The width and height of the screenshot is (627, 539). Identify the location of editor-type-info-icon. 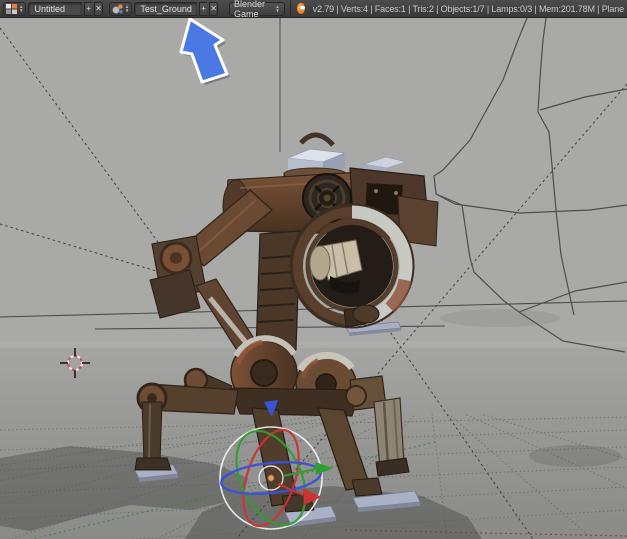
(11, 8).